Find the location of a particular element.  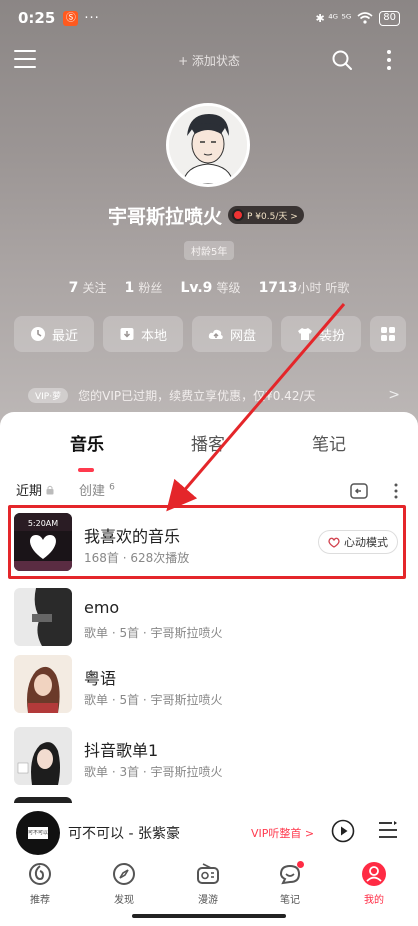

status-more-dots: ··· is located at coordinates (92, 18).